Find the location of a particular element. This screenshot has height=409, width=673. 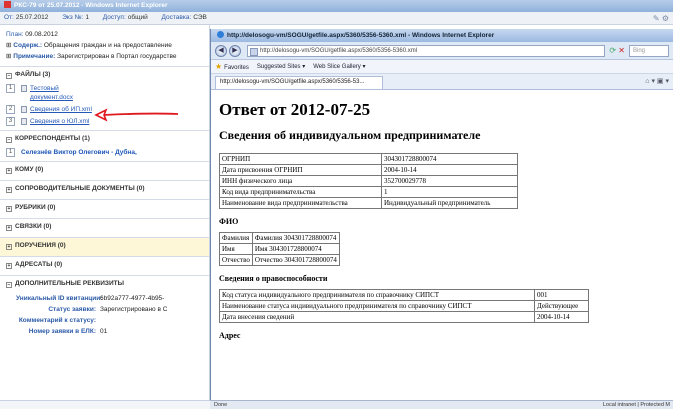

security-zone: Local intranet | Protected M is located at coordinates (636, 405).